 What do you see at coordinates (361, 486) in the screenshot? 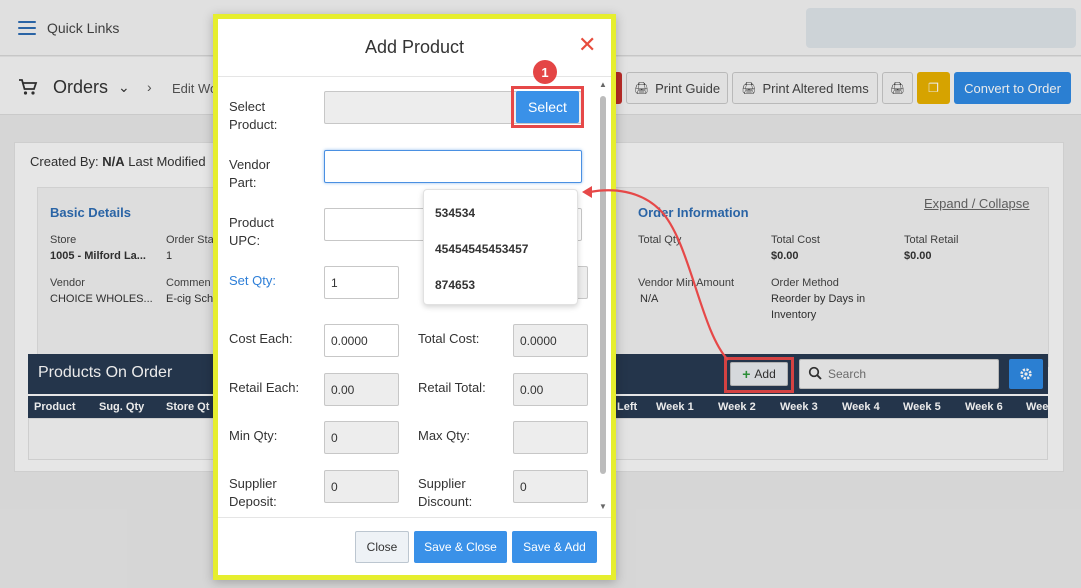
I see `supplier-deposit-field` at bounding box center [361, 486].